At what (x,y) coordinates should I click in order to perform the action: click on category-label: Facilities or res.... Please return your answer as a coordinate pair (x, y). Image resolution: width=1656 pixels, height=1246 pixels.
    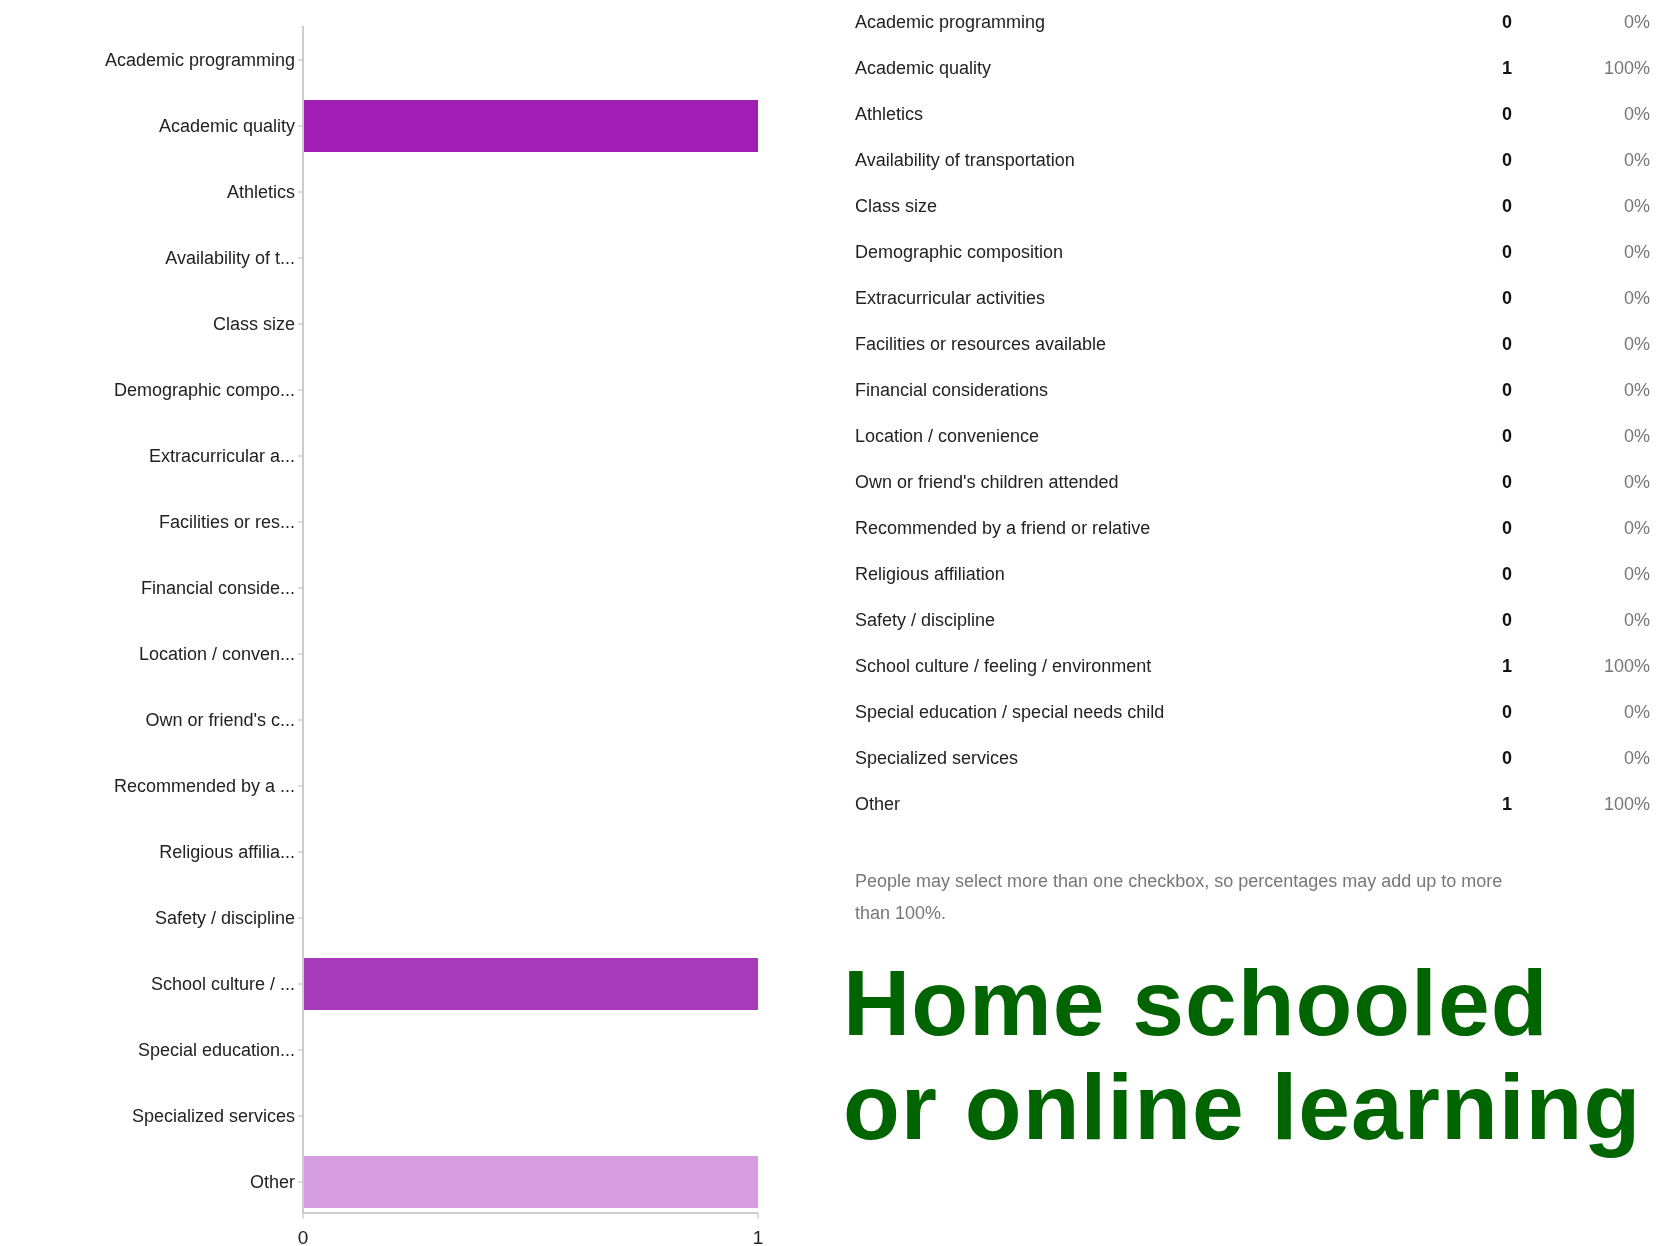
    Looking at the image, I should click on (226, 522).